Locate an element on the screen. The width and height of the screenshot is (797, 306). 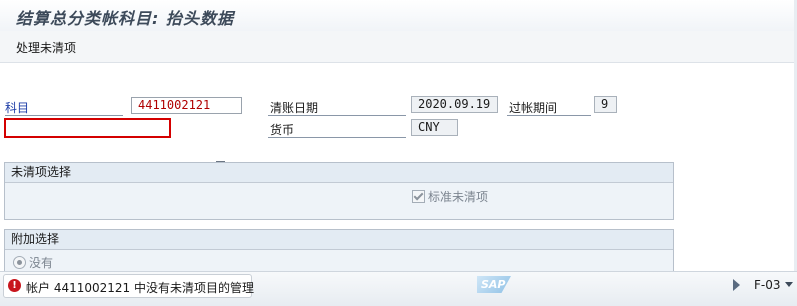
checkbox-checked-icon is located at coordinates (418, 196).